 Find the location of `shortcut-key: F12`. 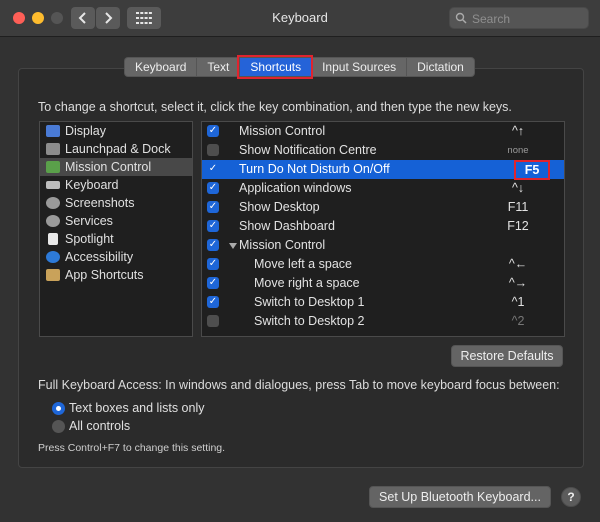

shortcut-key: F12 is located at coordinates (518, 226).